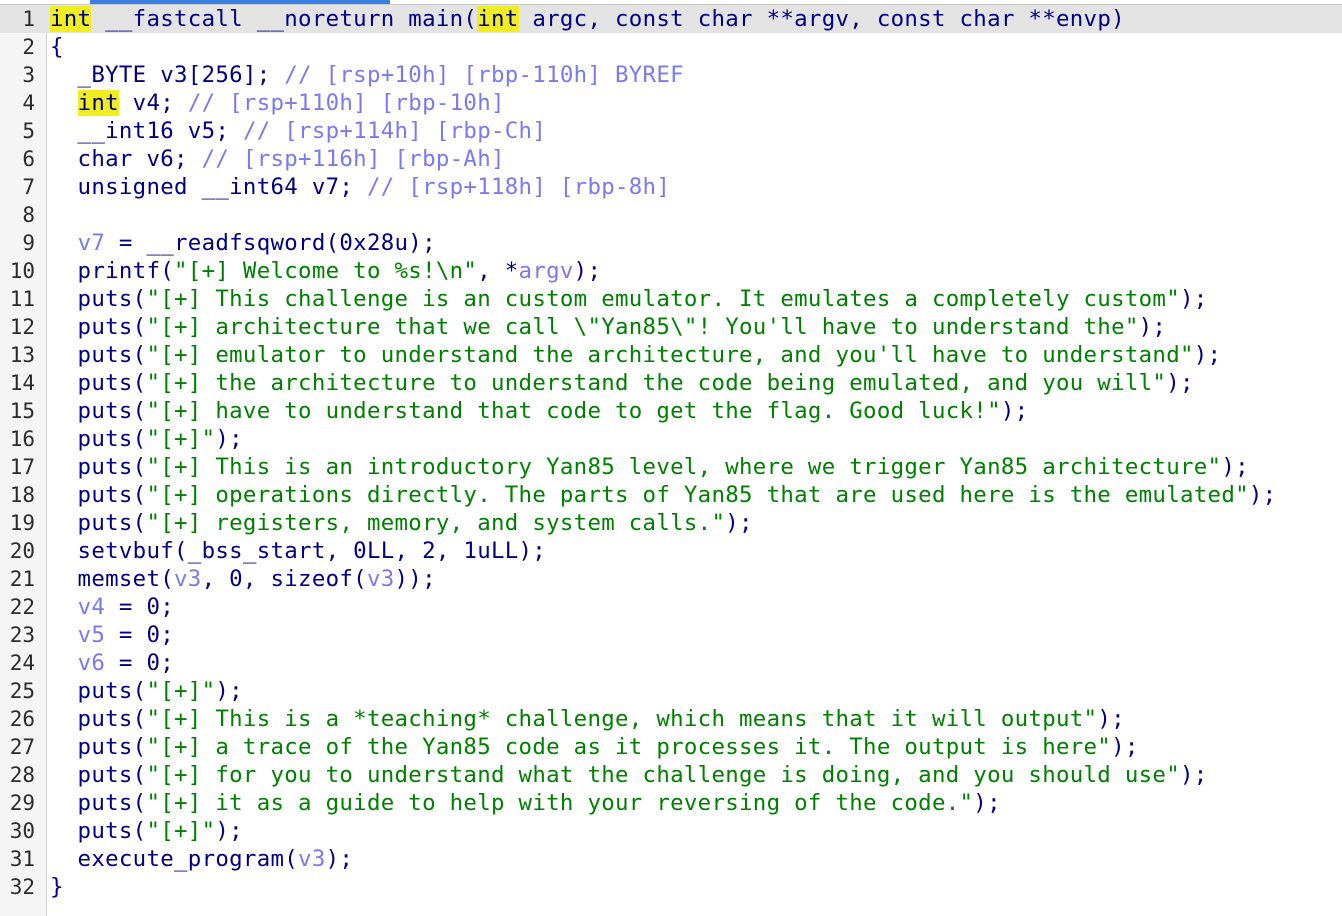 The image size is (1342, 916). Describe the element at coordinates (126, 159) in the screenshot. I see `code-token: char v6;` at that location.